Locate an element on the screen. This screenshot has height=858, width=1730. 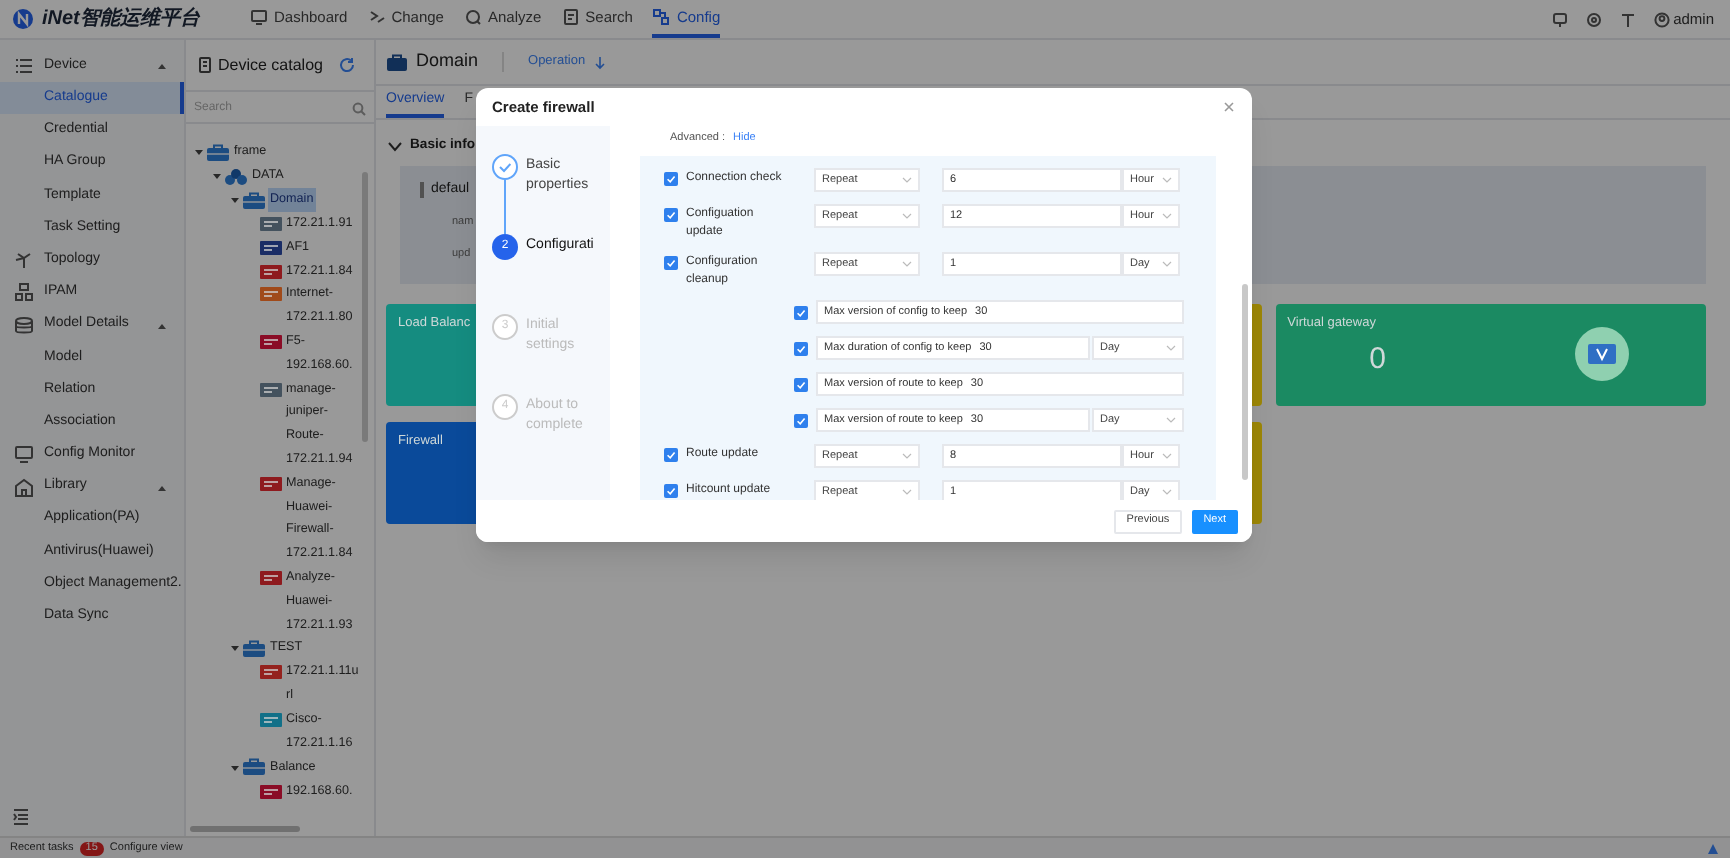
gateway-icon is located at coordinates (1601, 354).